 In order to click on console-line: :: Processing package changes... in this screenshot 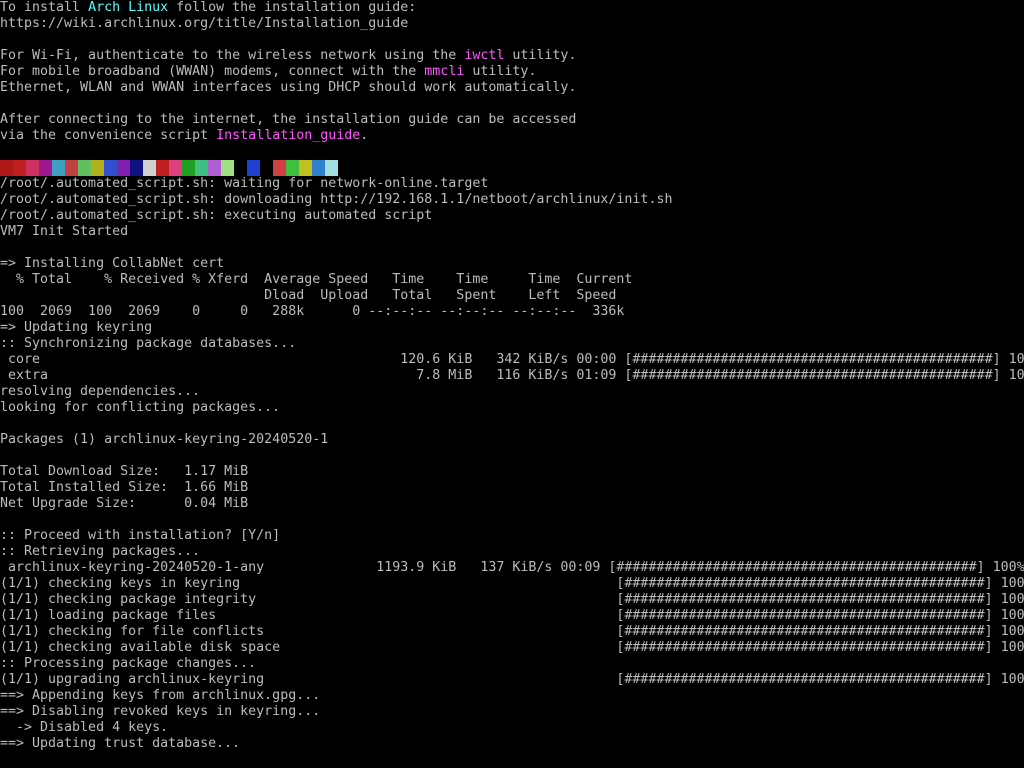, I will do `click(128, 663)`.